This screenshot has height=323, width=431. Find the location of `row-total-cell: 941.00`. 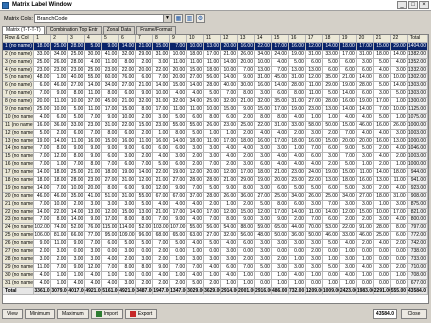

row-total-cell: 941.00 is located at coordinates (417, 181).